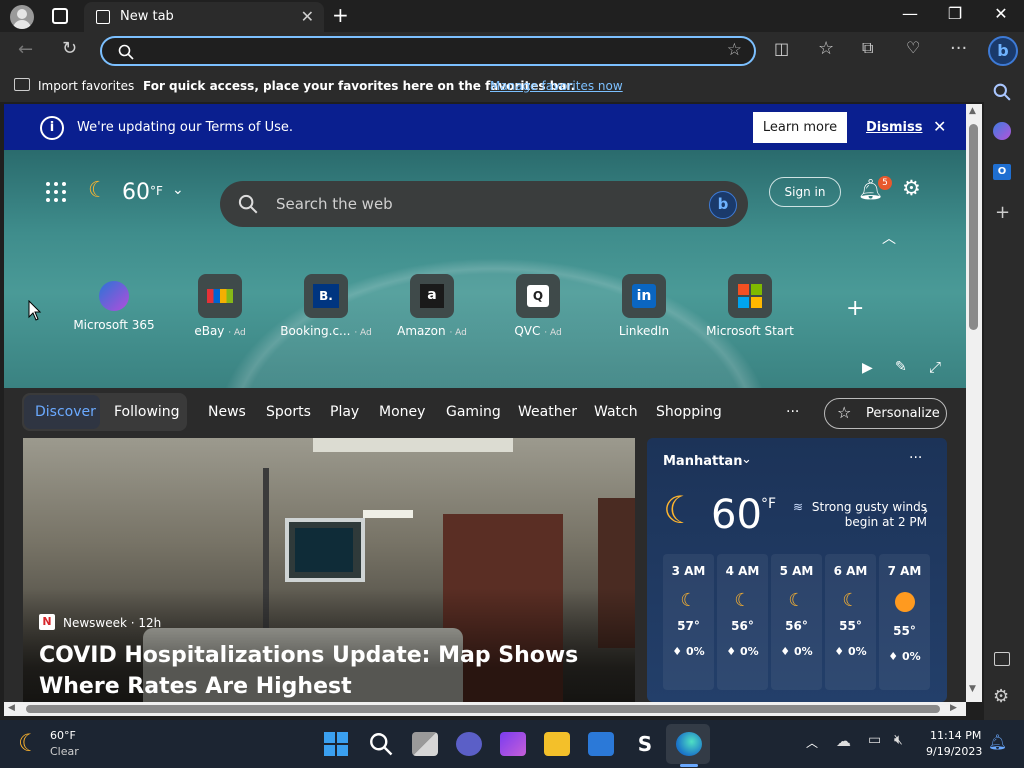 The width and height of the screenshot is (1024, 768). I want to click on sidebar-toggle-icon, so click(1002, 659).